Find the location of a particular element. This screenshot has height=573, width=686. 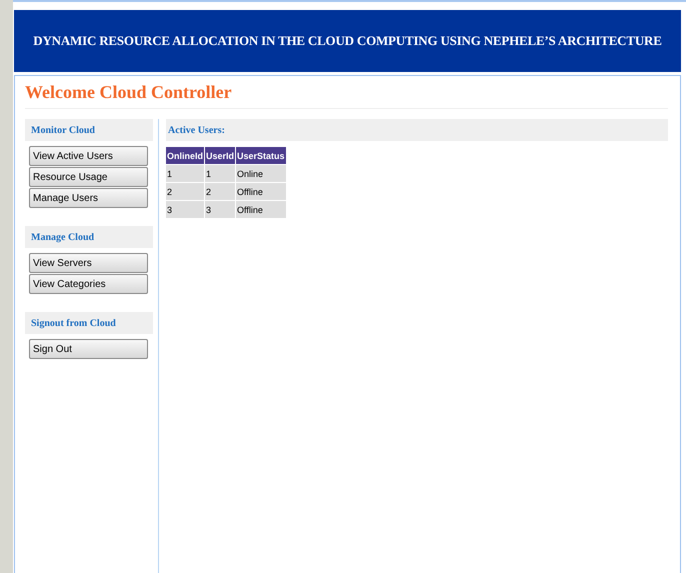

nav-button: Resource Usage is located at coordinates (88, 177).